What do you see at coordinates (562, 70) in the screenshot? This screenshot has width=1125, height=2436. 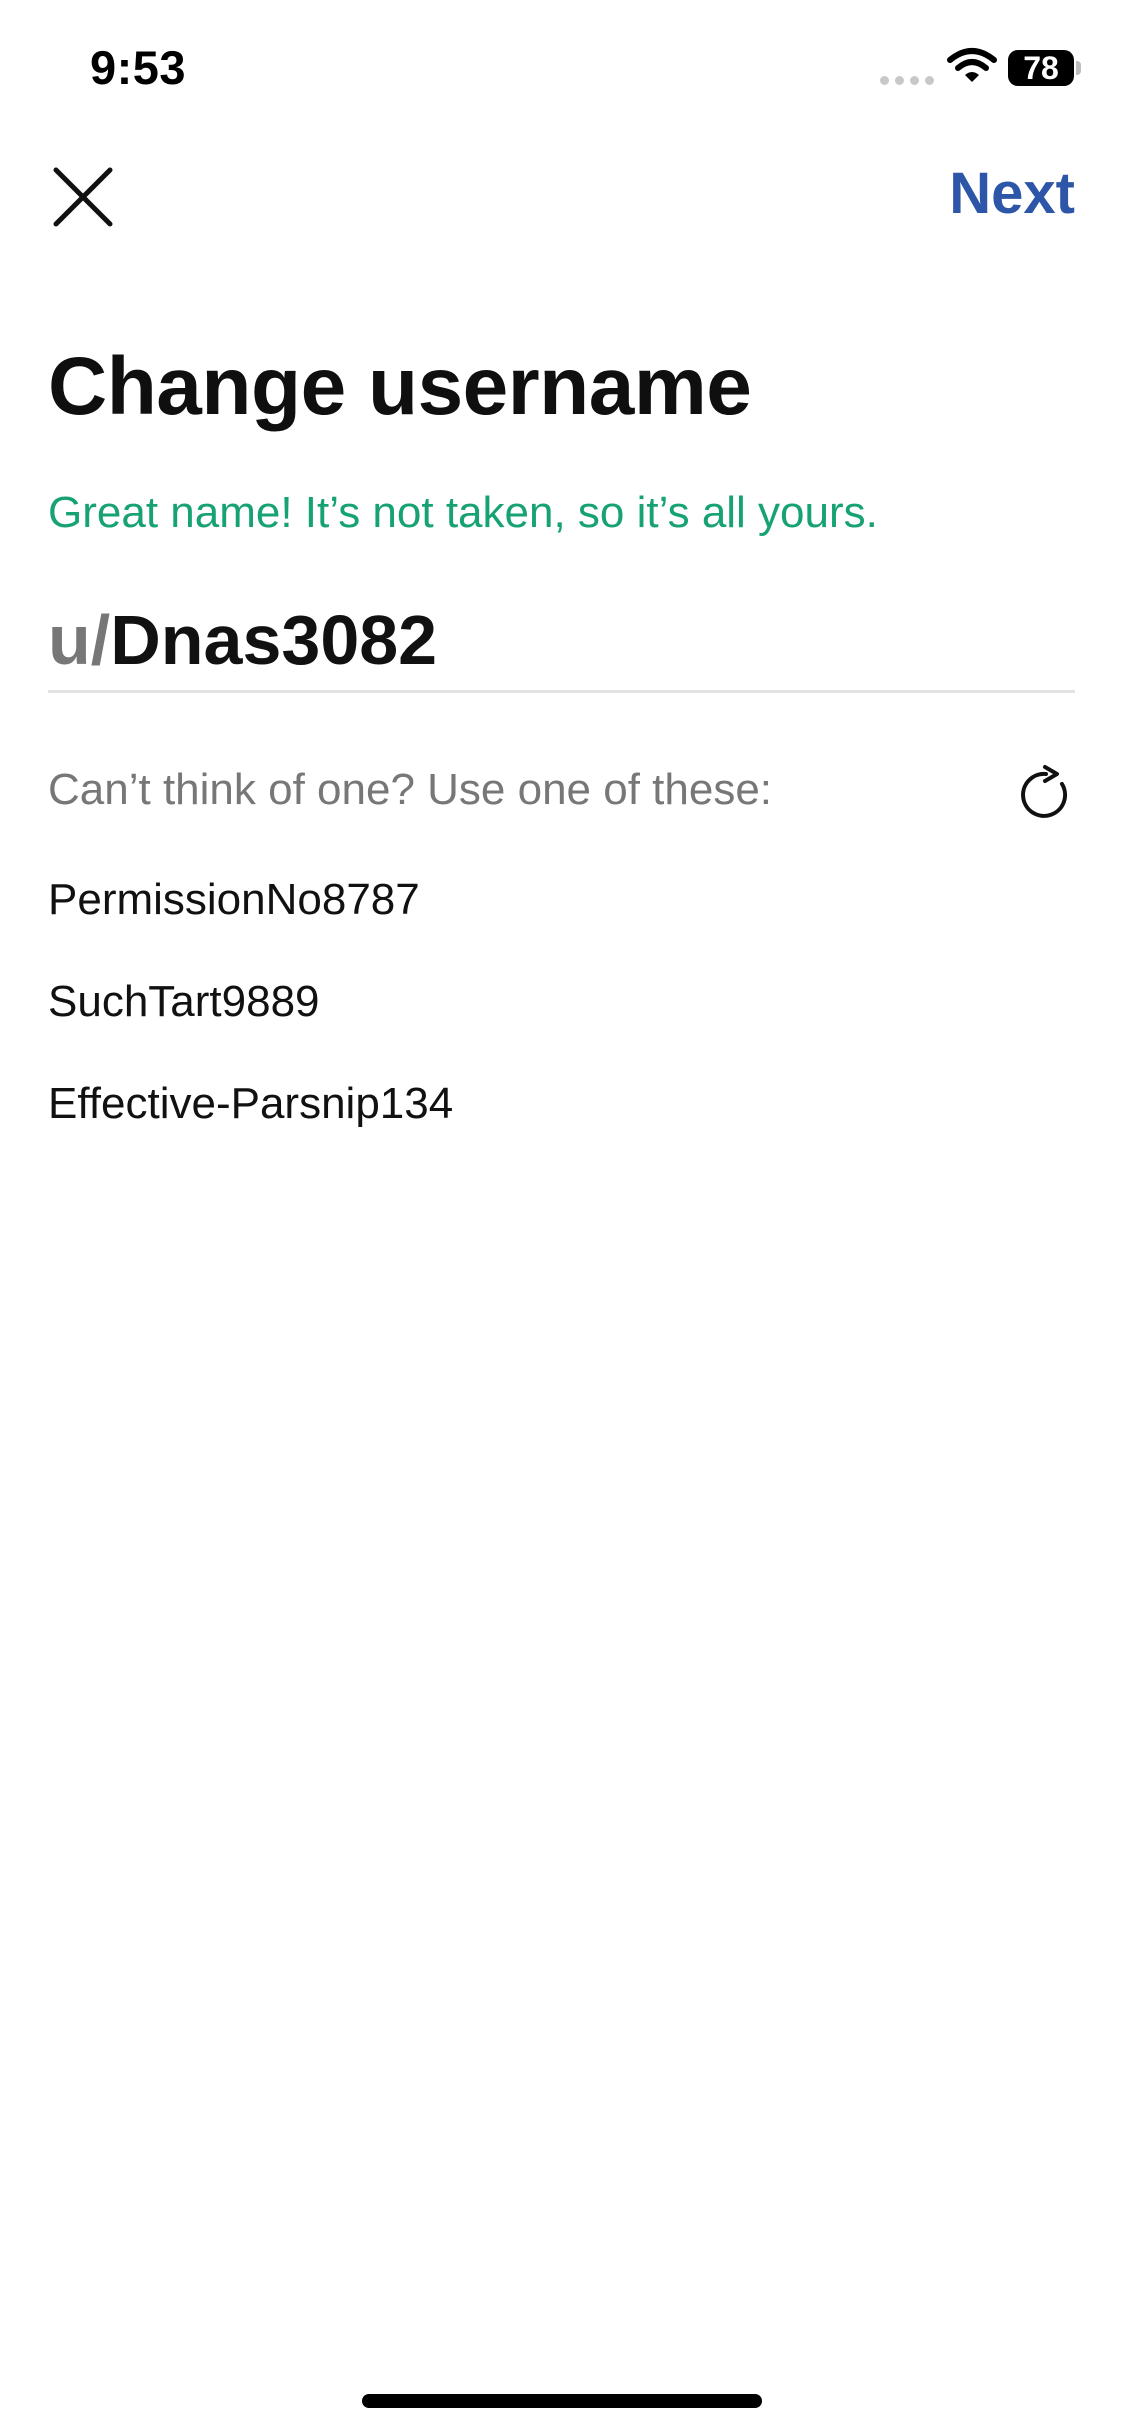 I see `status-bar: 9:53 78` at bounding box center [562, 70].